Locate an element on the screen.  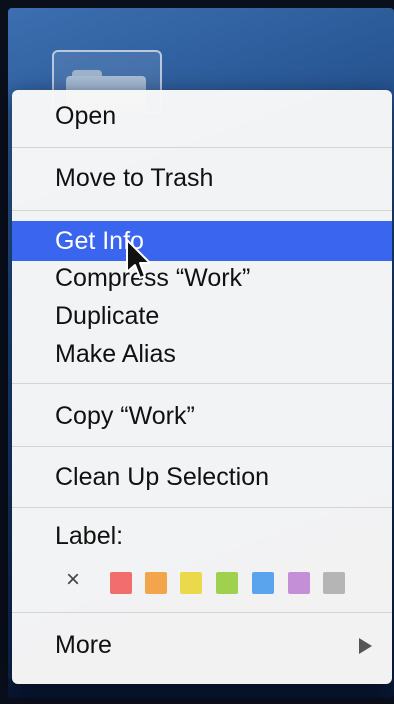
label-swatch-blue is located at coordinates (263, 583).